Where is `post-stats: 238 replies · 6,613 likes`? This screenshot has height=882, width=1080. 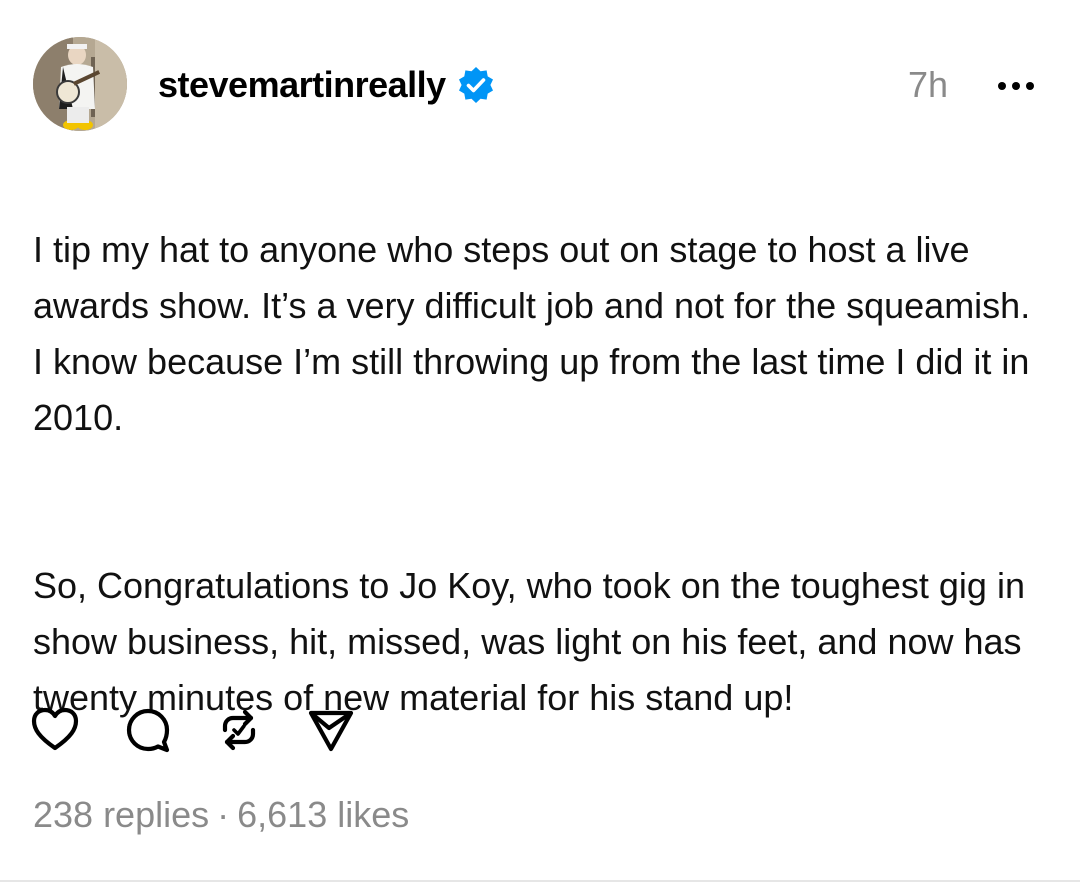 post-stats: 238 replies · 6,613 likes is located at coordinates (221, 815).